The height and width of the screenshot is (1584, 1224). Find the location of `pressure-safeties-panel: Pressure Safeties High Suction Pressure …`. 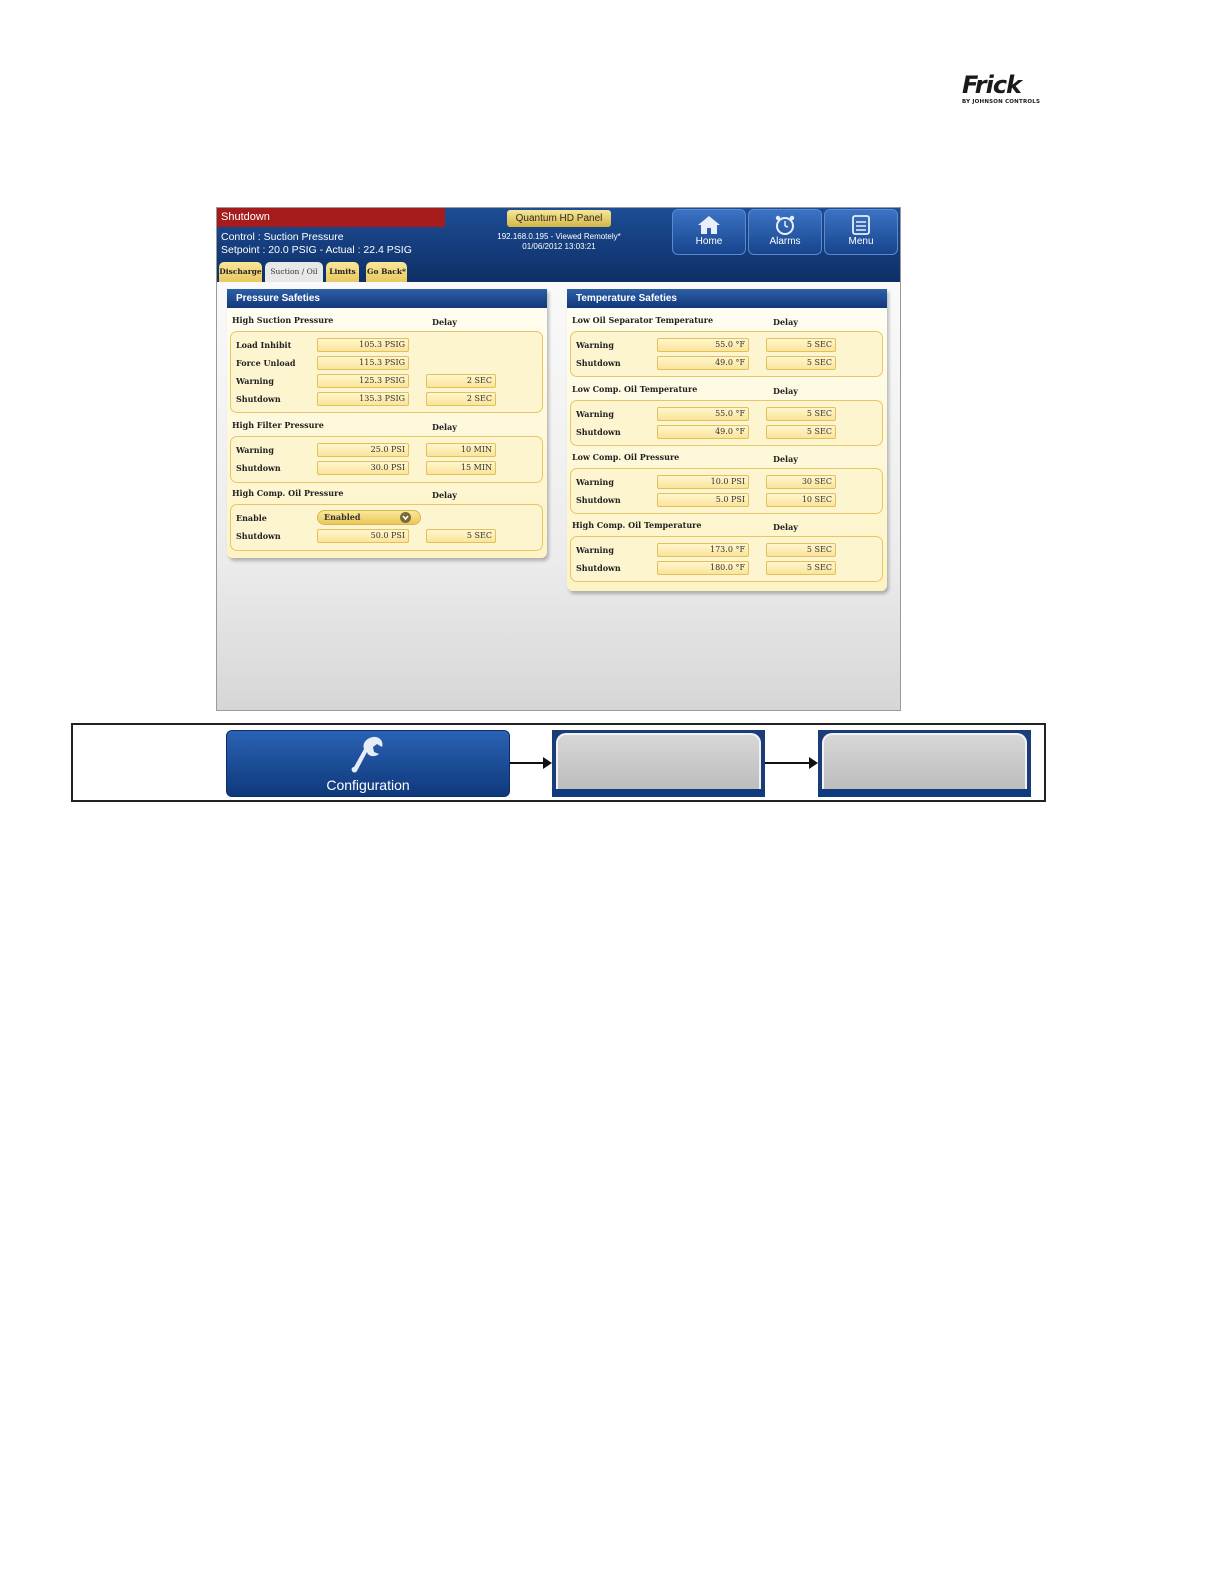

pressure-safeties-panel: Pressure Safeties High Suction Pressure … is located at coordinates (387, 423).